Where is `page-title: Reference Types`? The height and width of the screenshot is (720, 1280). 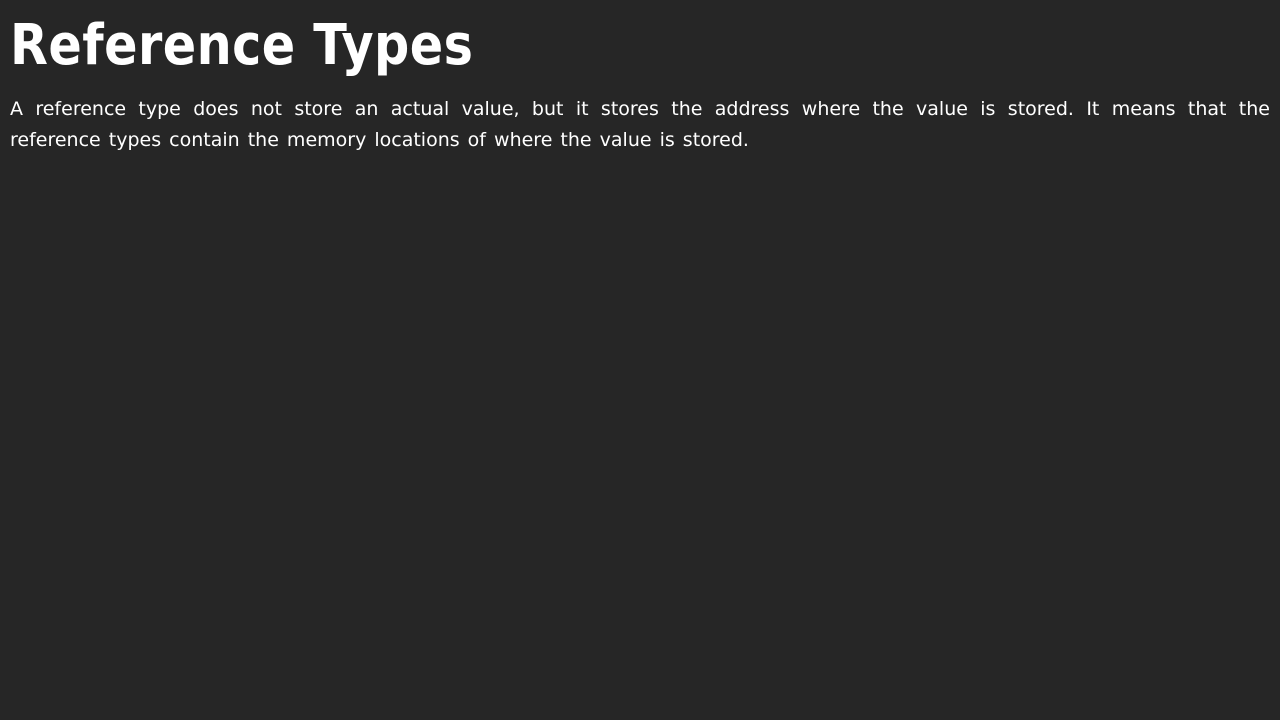
page-title: Reference Types is located at coordinates (242, 45).